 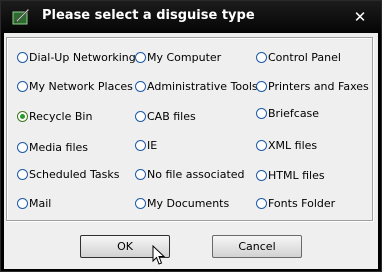 I want to click on option-my-documents: My Documents, so click(x=182, y=203).